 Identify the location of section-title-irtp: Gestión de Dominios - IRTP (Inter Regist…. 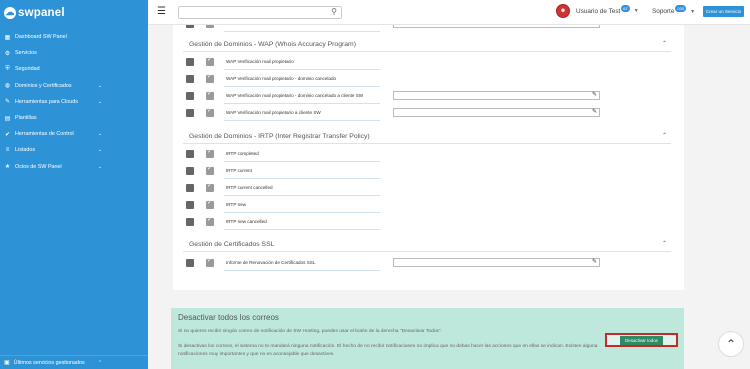
(279, 136).